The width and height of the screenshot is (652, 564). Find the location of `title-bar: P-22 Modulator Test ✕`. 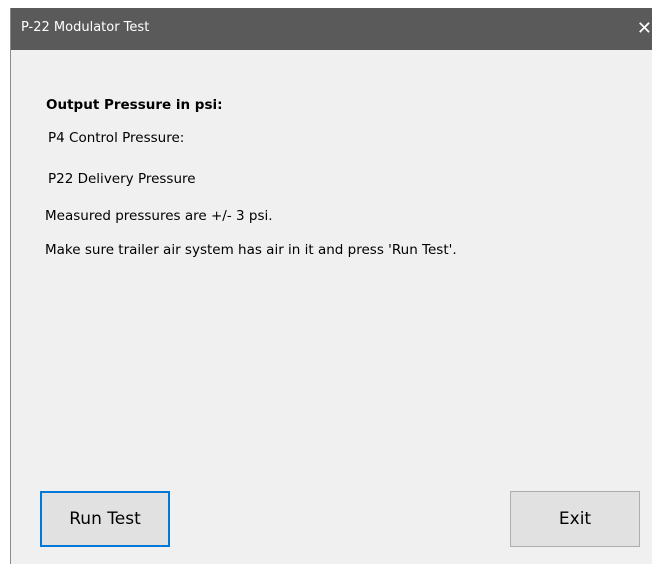

title-bar: P-22 Modulator Test ✕ is located at coordinates (331, 29).